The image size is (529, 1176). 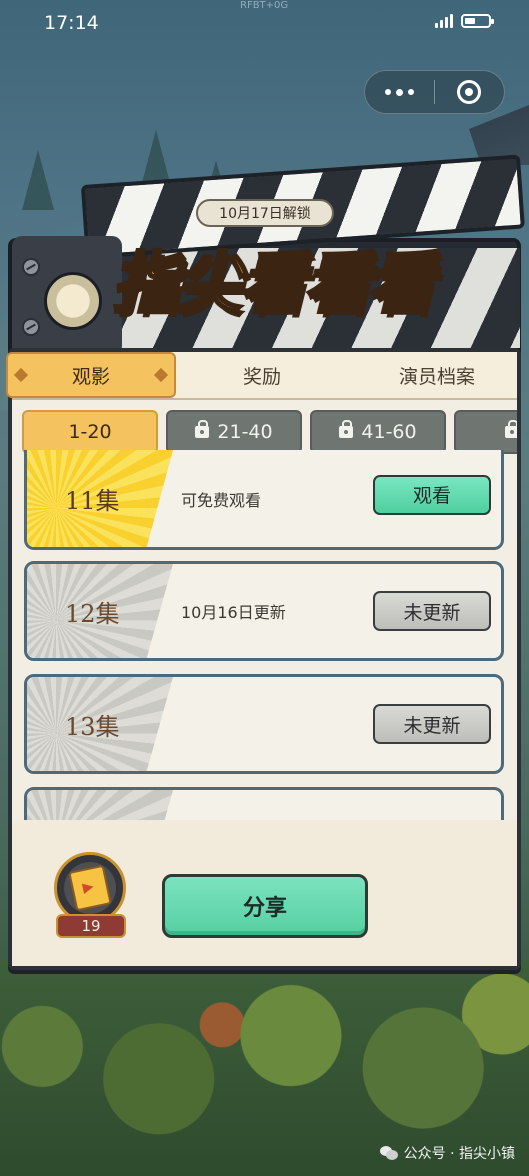 What do you see at coordinates (90, 895) in the screenshot?
I see `ticket-counter: 19` at bounding box center [90, 895].